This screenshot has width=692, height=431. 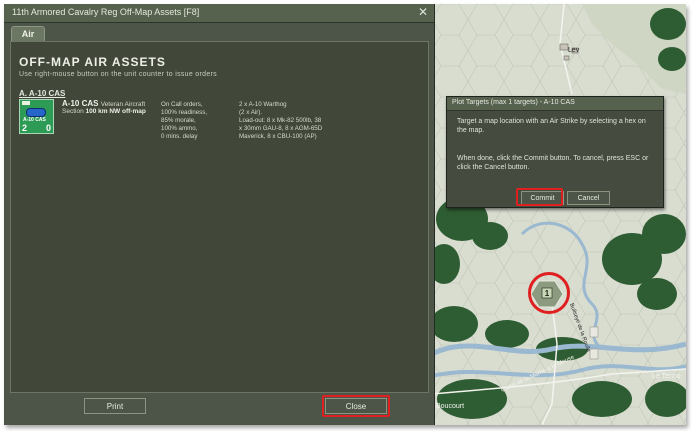 I want to click on loadout-line: x 30mm GAU-8, 8 x AGM-65D, so click(x=281, y=129).